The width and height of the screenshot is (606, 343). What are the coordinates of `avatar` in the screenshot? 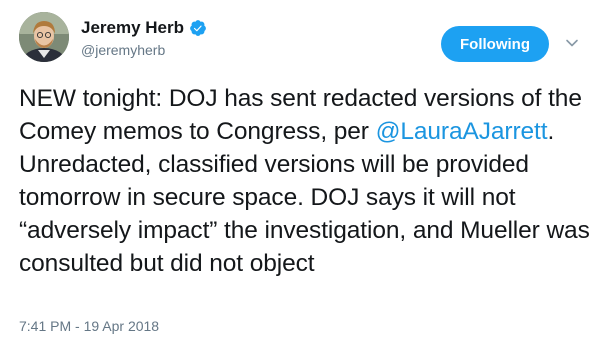 It's located at (44, 37).